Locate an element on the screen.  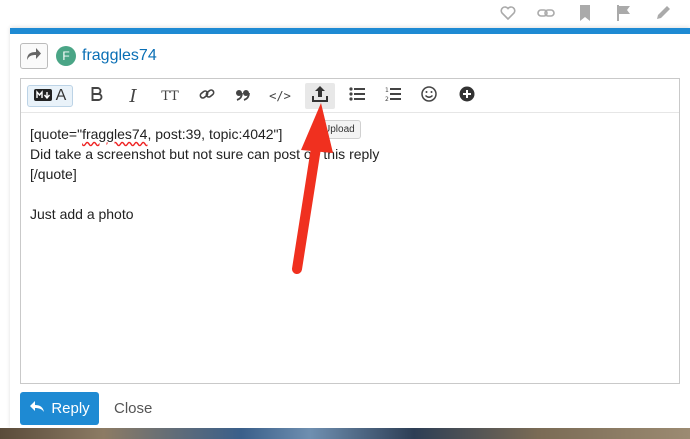
editor-toolbar: A I TT </> 1 2 is located at coordinates (350, 96).